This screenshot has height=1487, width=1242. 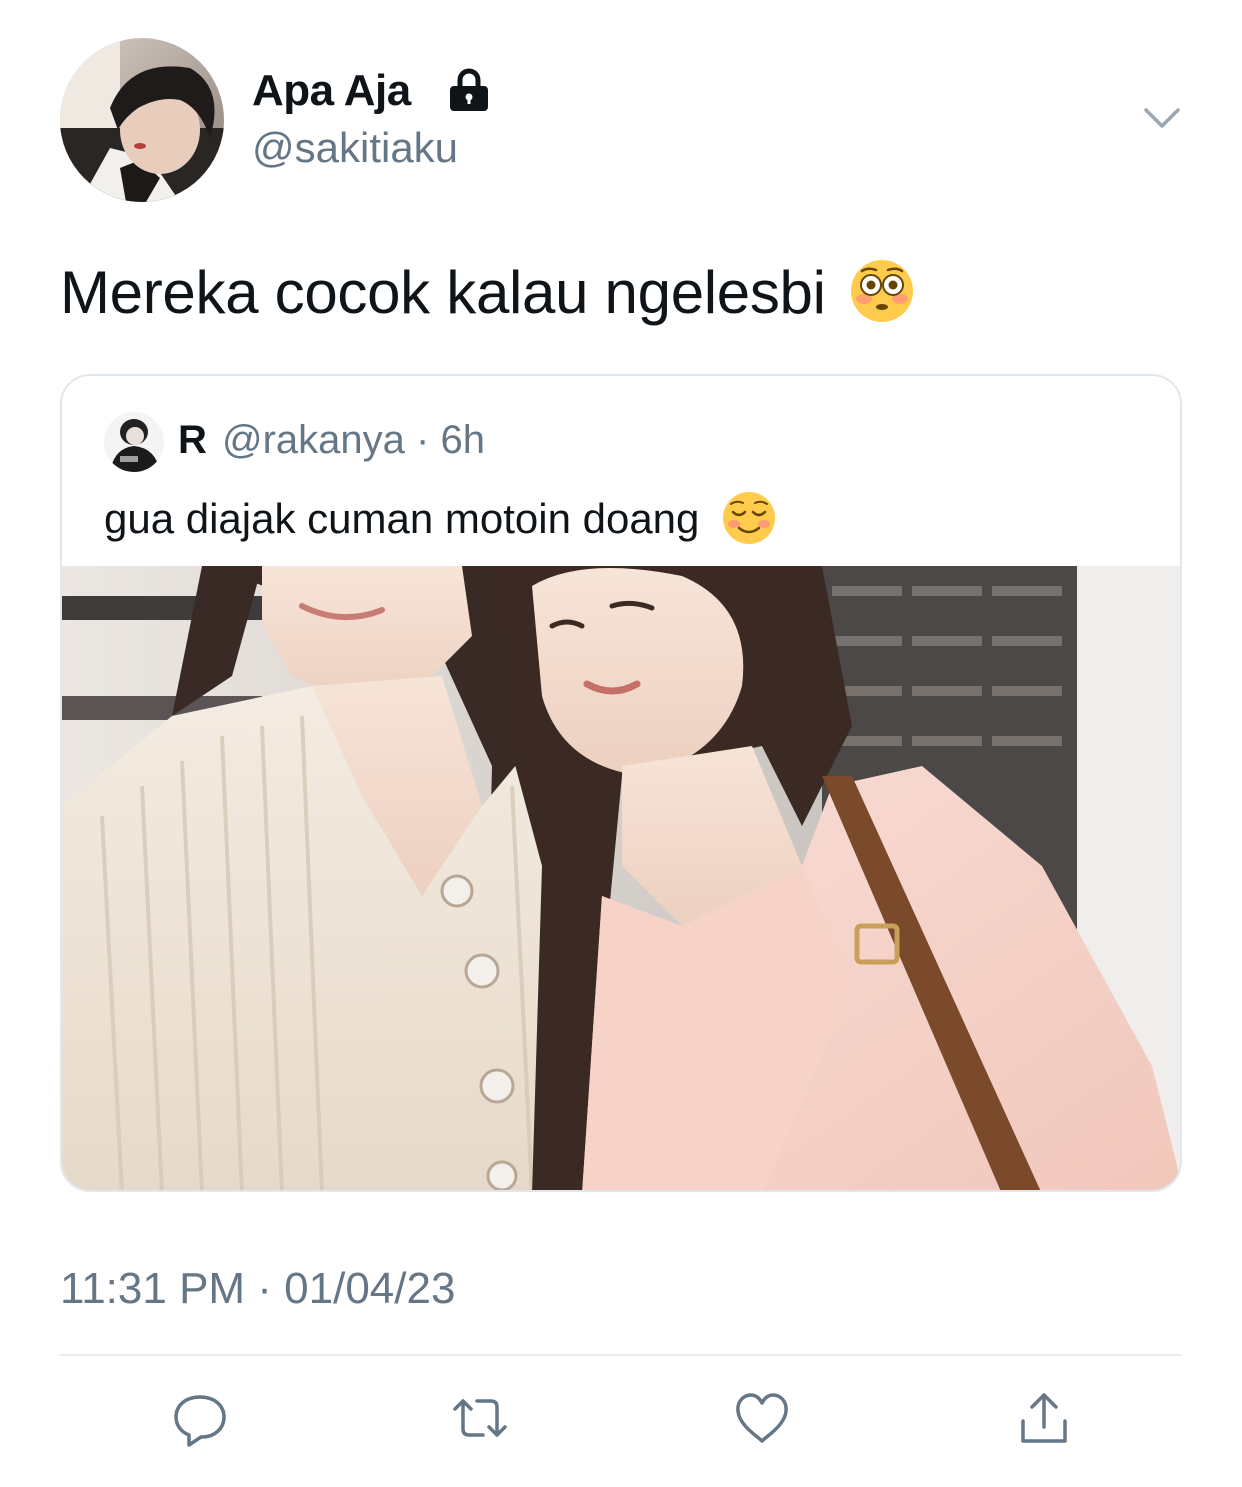 I want to click on like-icon, so click(x=762, y=1418).